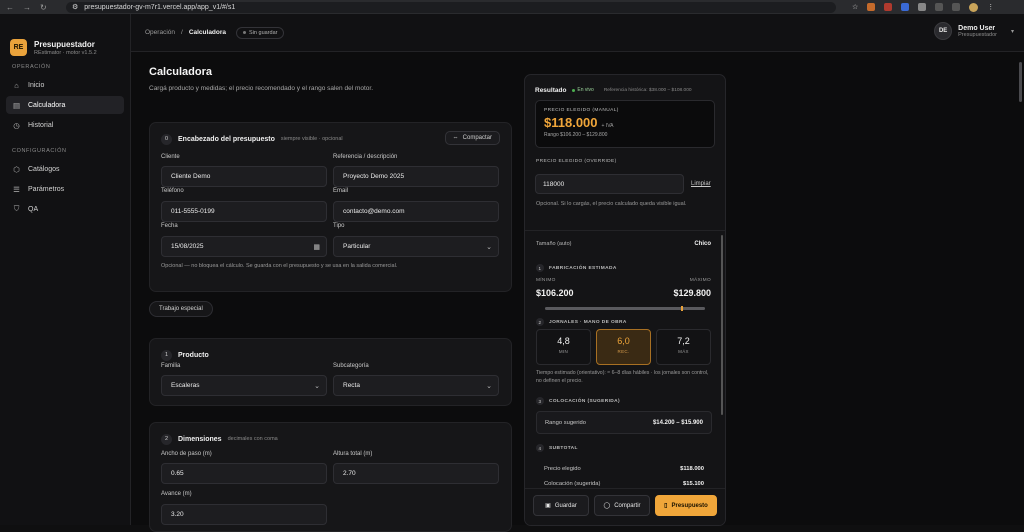 The height and width of the screenshot is (532, 1024). What do you see at coordinates (47, 105) in the screenshot?
I see `sidebar-item-label: Calculadora` at bounding box center [47, 105].